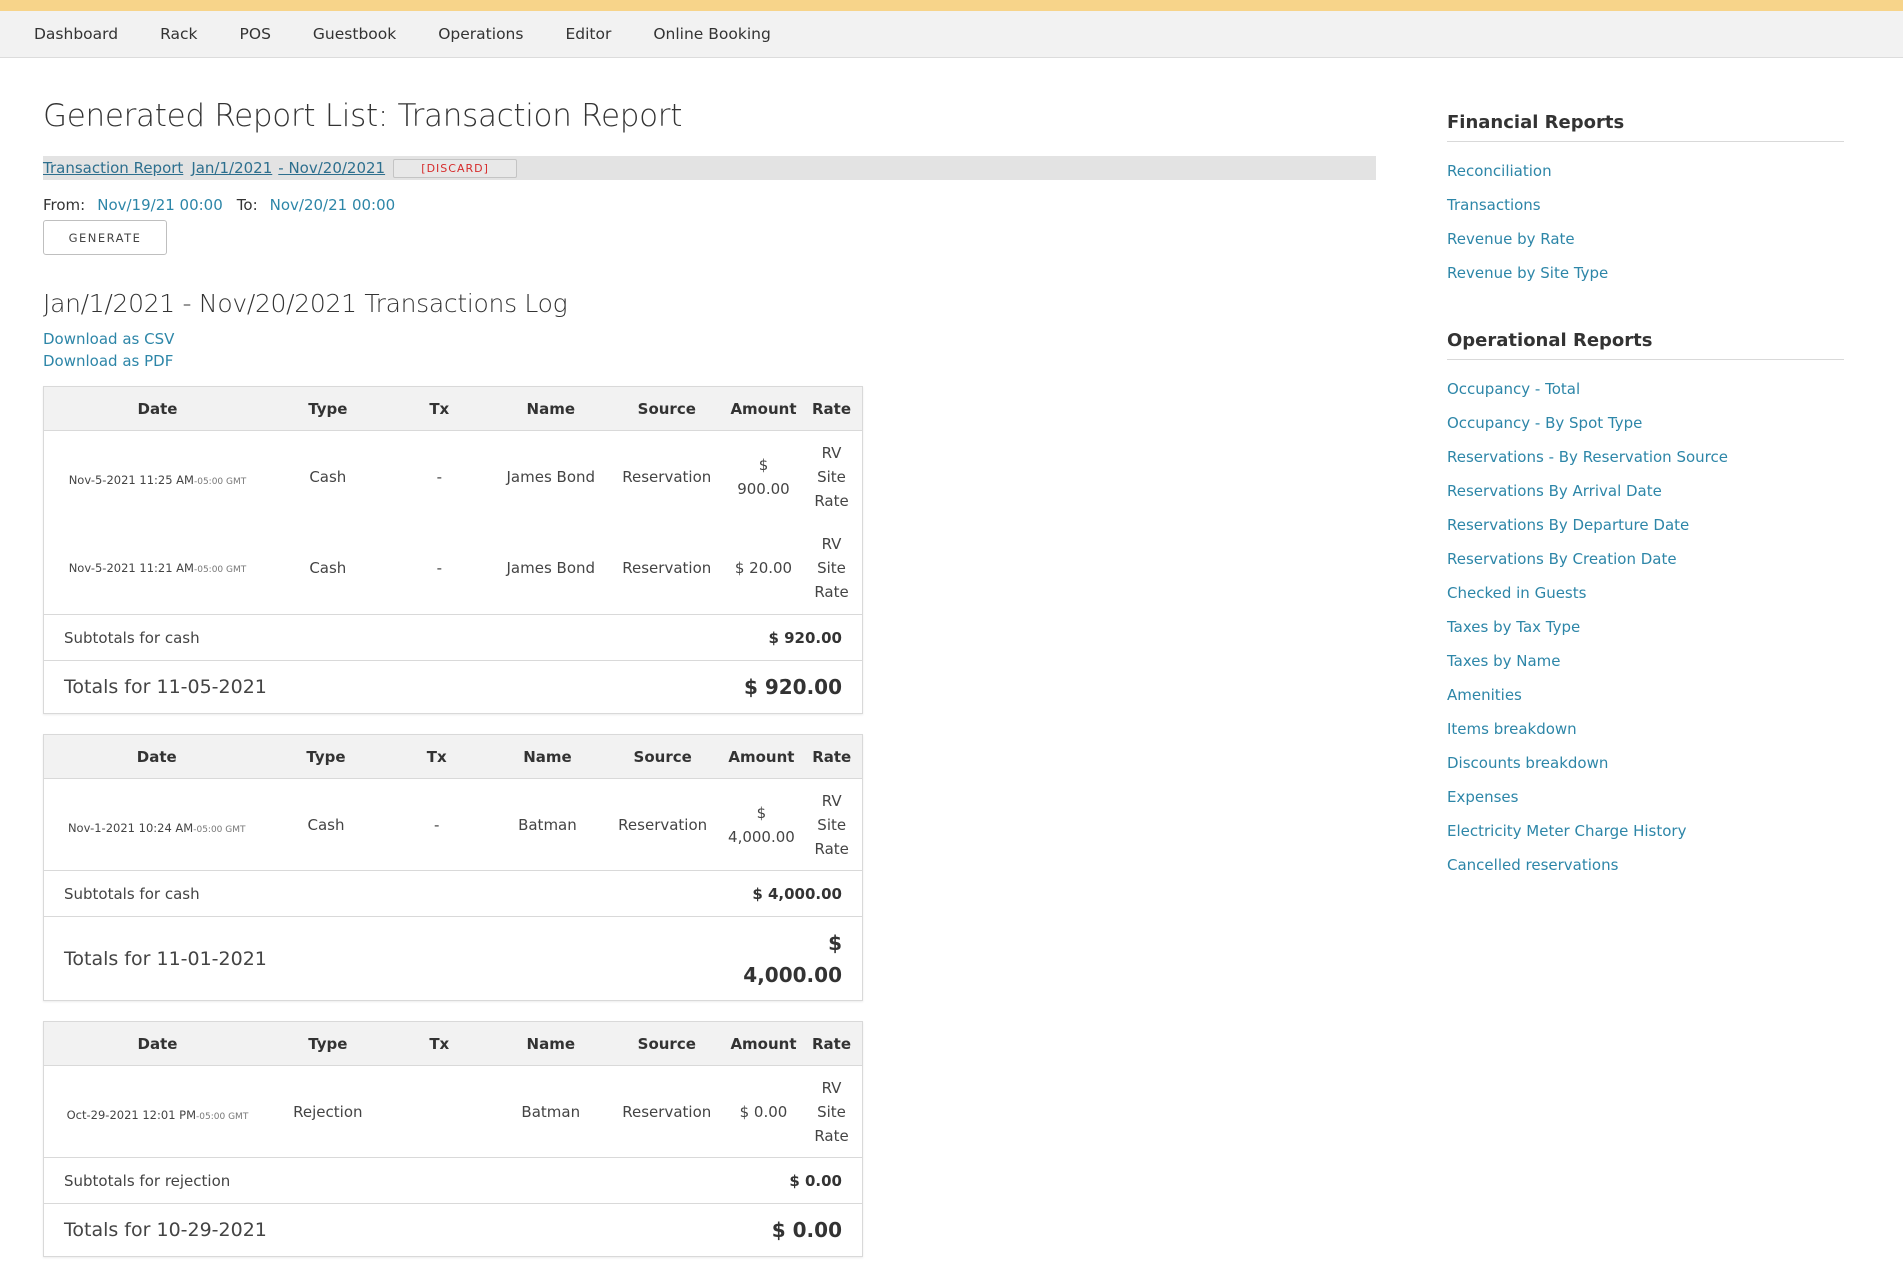  Describe the element at coordinates (1645, 525) in the screenshot. I see `sidebar-item-reservations-by-departure: Reservations By Departure Date` at that location.